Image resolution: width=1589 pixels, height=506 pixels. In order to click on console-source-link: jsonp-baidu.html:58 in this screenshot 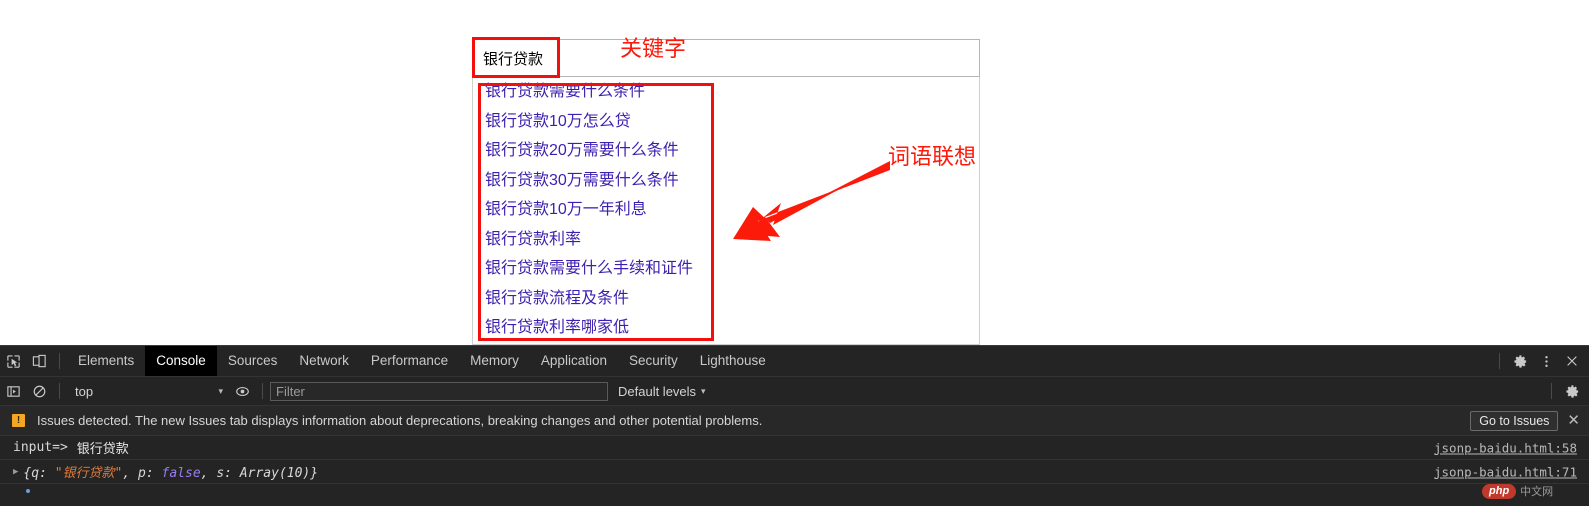, I will do `click(1505, 447)`.